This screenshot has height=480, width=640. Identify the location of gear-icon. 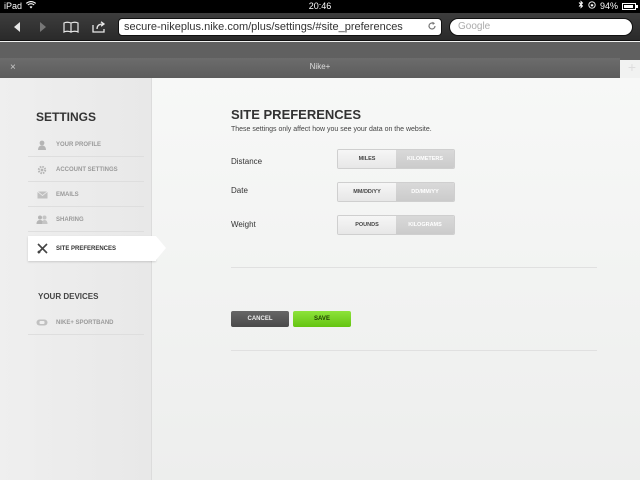
(42, 170).